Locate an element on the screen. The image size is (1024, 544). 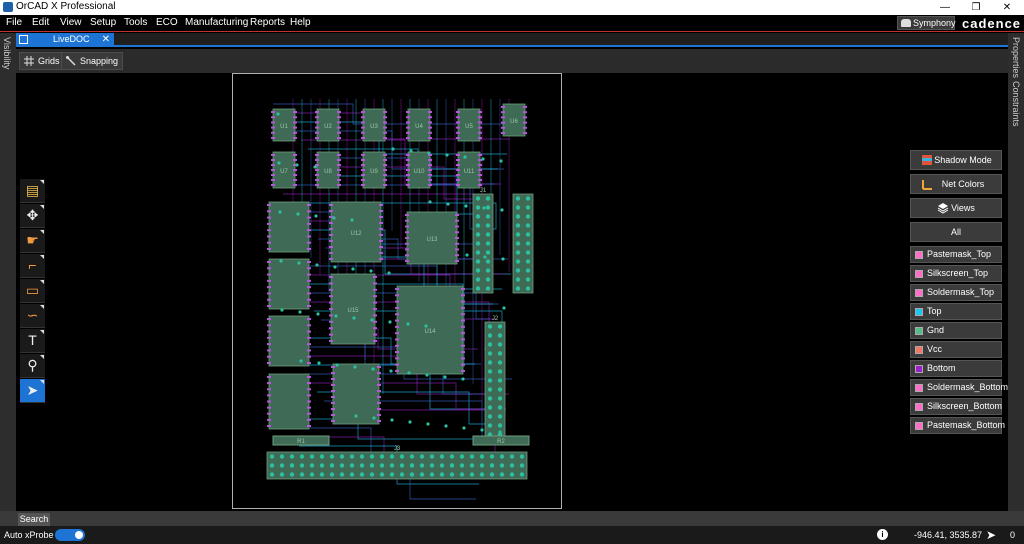
menu-manufacturing: Manufacturing is located at coordinates (216, 22).